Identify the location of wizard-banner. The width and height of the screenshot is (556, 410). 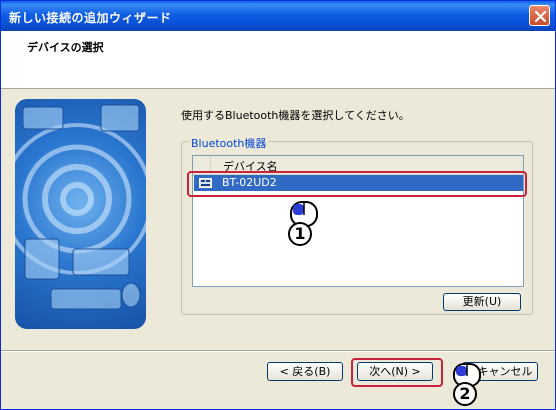
(80, 214).